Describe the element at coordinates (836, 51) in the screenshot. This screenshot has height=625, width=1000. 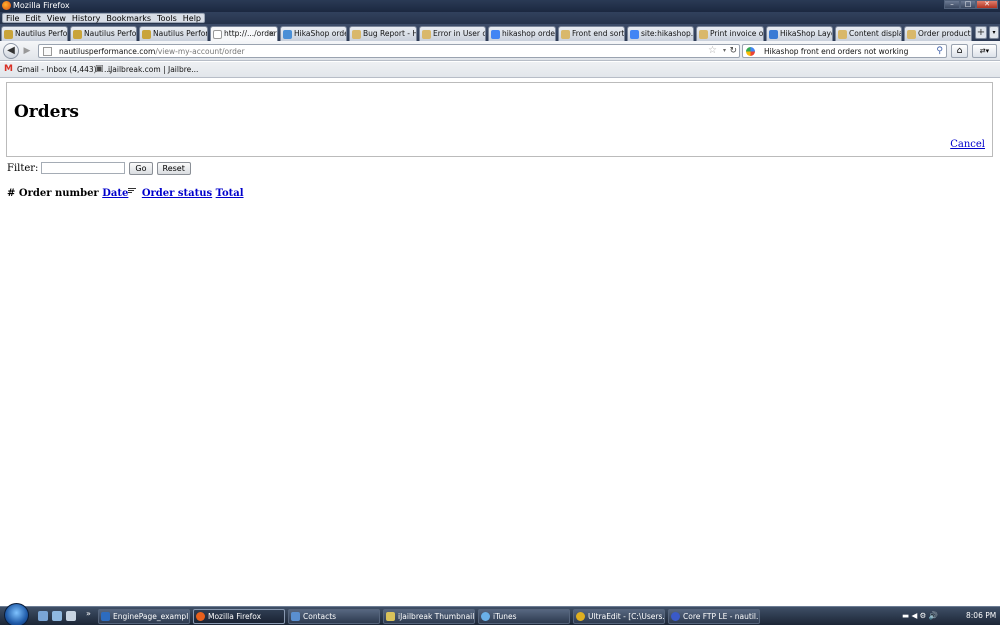
I see `search-input: Hikashop front end orders not working` at that location.